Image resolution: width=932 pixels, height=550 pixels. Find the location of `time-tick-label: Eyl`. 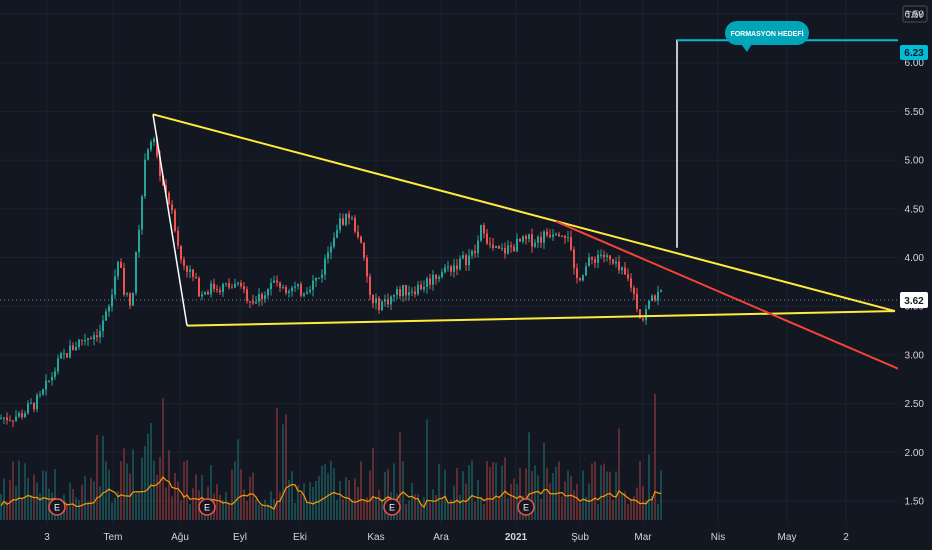

time-tick-label: Eyl is located at coordinates (240, 537).